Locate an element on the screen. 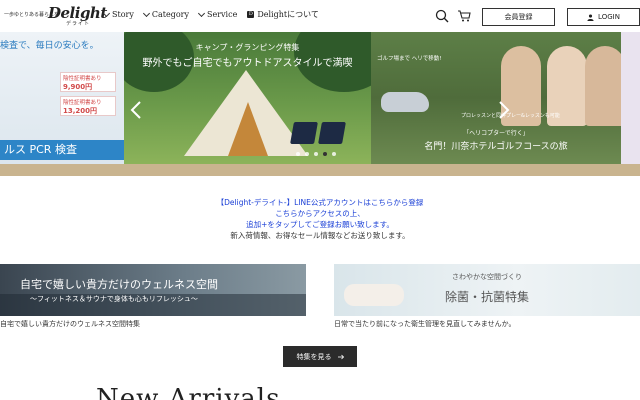  nav-item-about: D Delightについて is located at coordinates (283, 14).